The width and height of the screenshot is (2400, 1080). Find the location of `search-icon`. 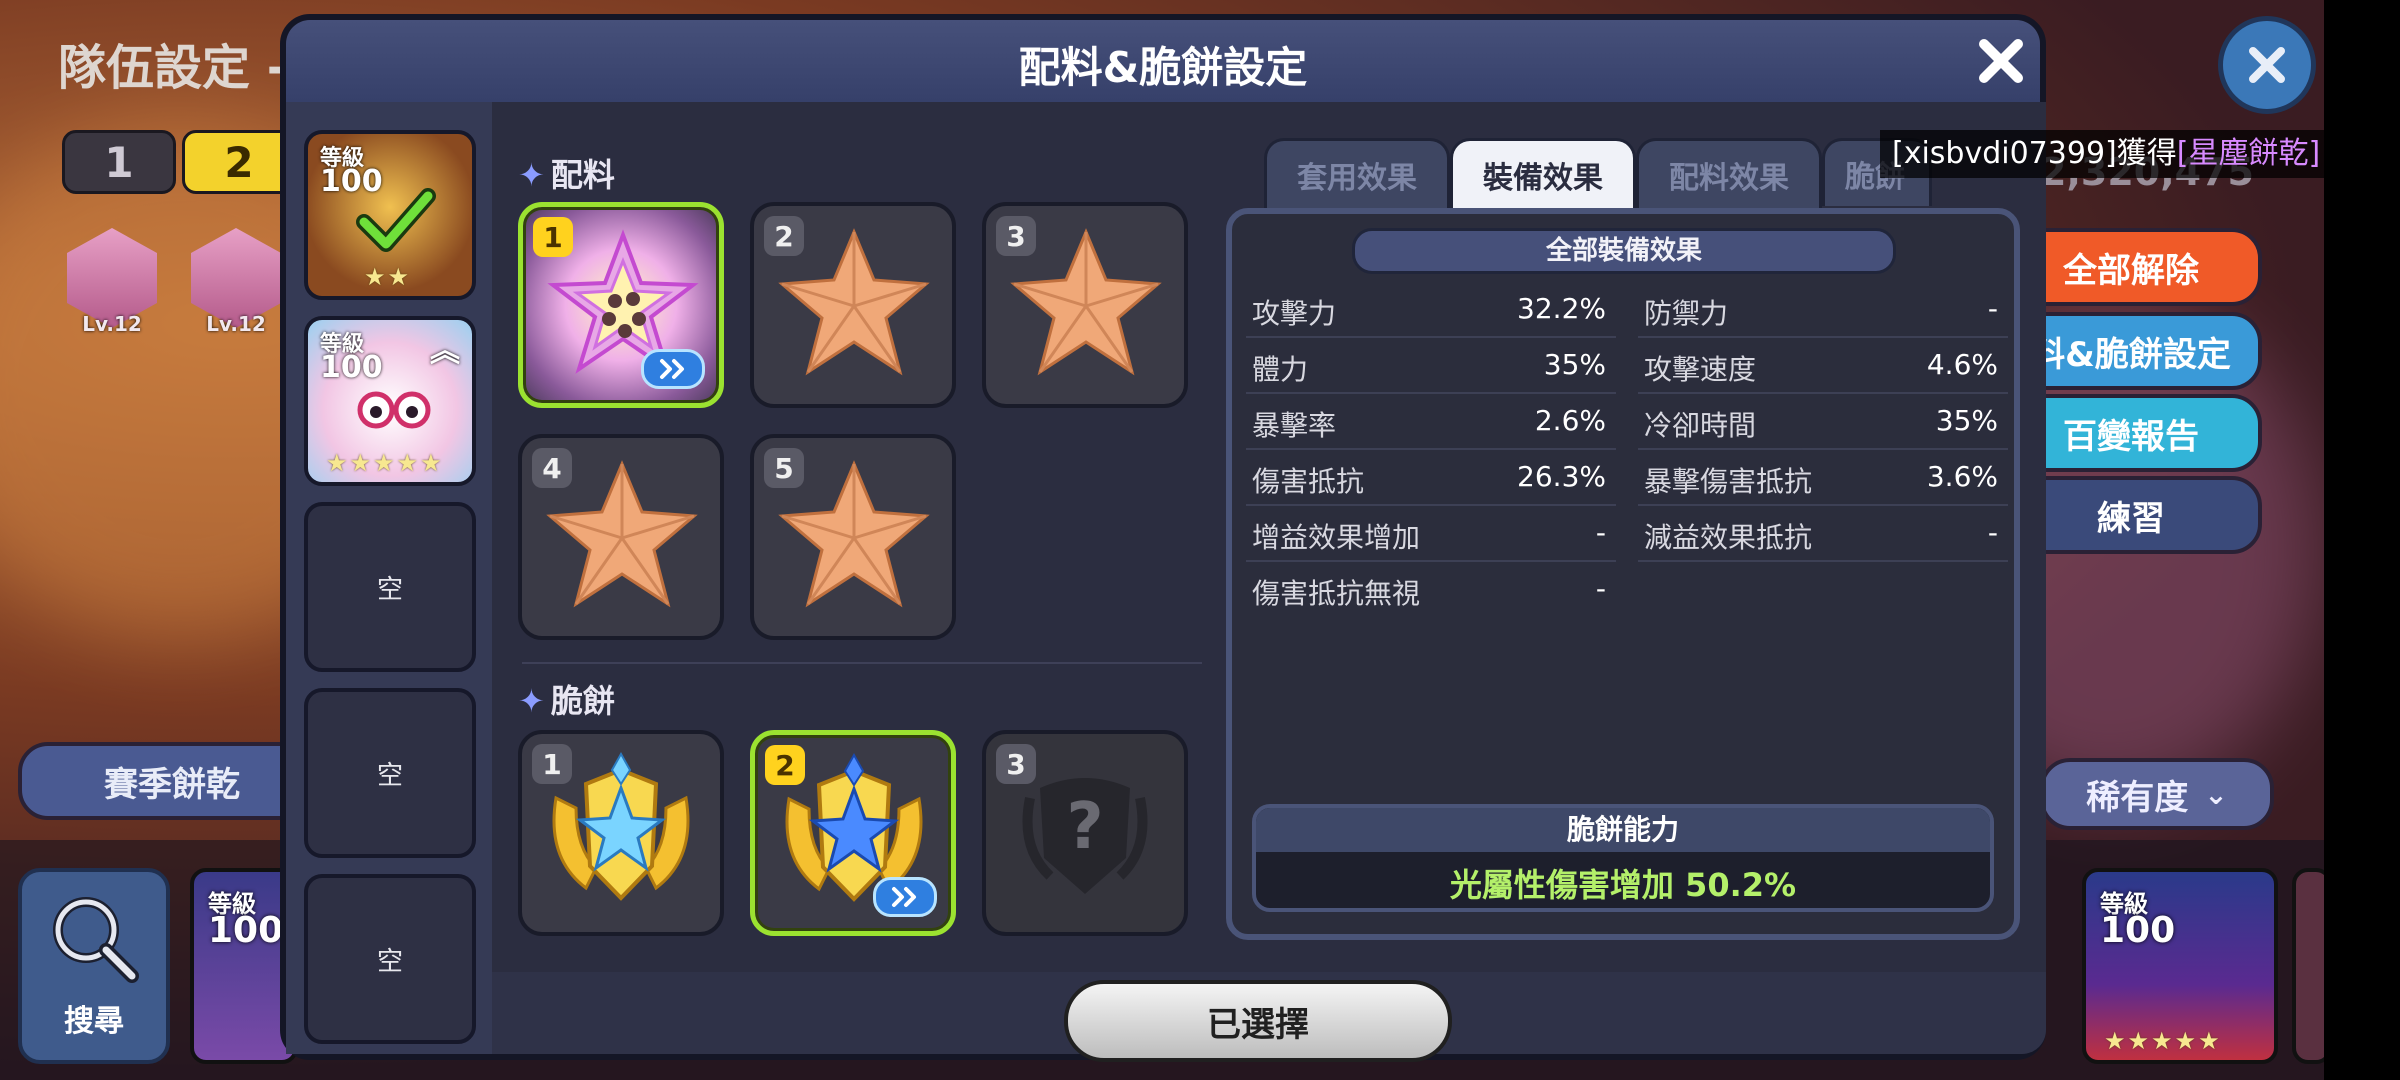

search-icon is located at coordinates (96, 940).